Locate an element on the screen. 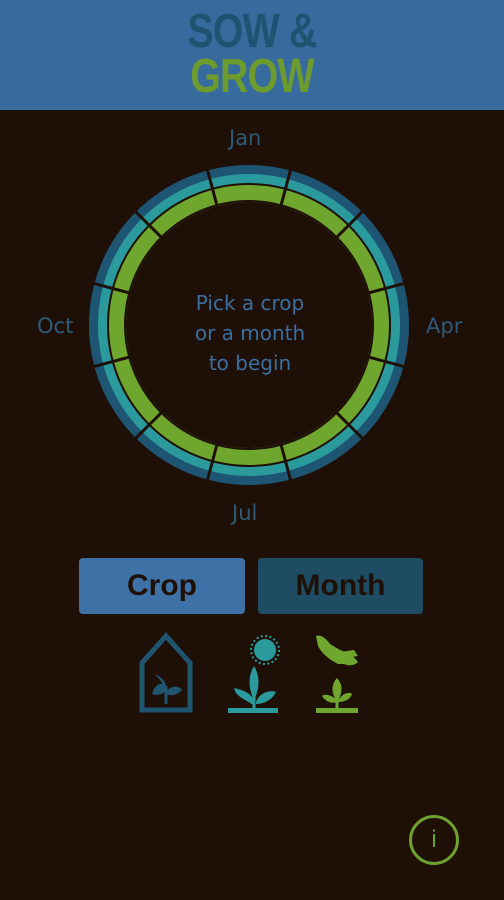 This screenshot has height=900, width=504. center-prompt-line-2: or a month is located at coordinates (250, 333).